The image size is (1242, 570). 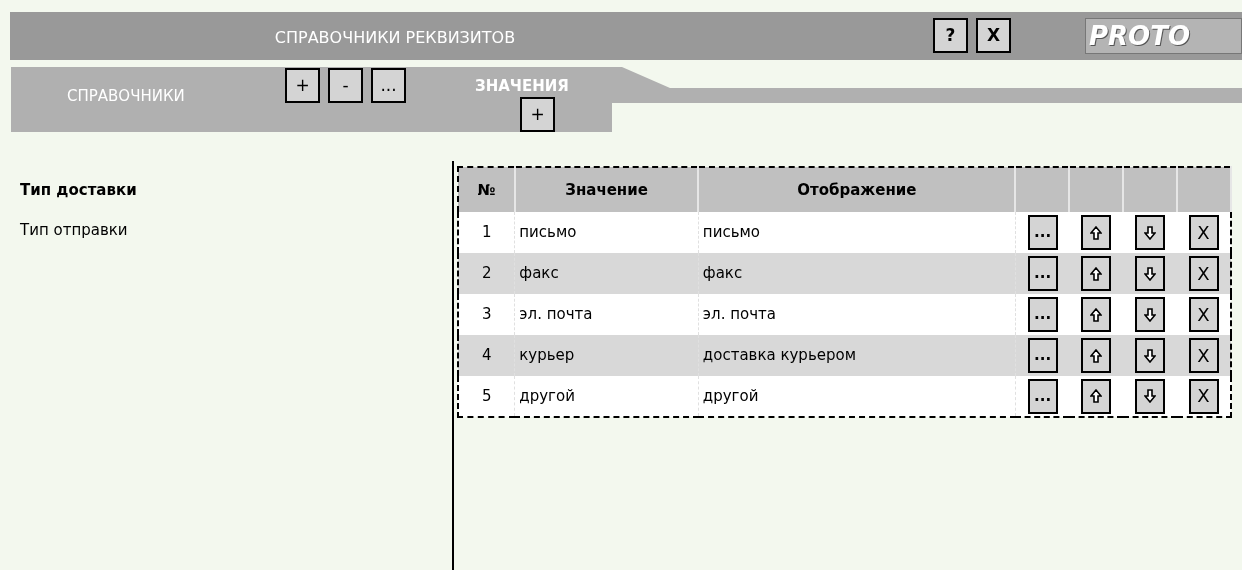 I want to click on window-title: СПРАВОЧНИКИ РЕКВИЗИТОВ, so click(x=395, y=38).